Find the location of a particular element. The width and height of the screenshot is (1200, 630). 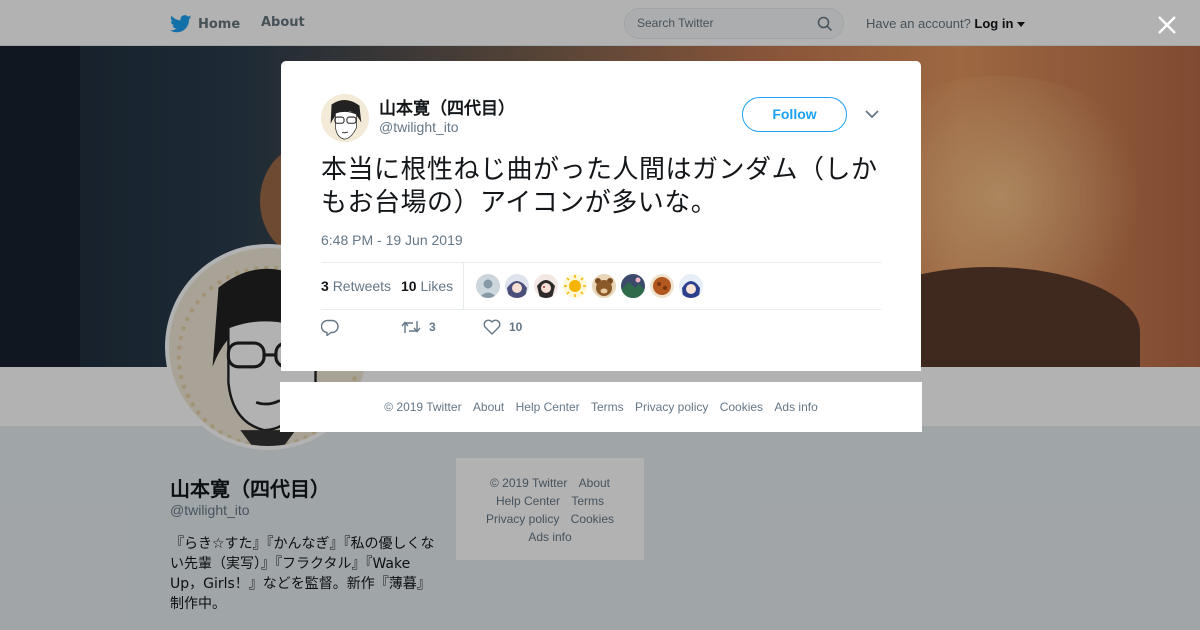

modal-footer-ads-info: Ads info is located at coordinates (795, 407).